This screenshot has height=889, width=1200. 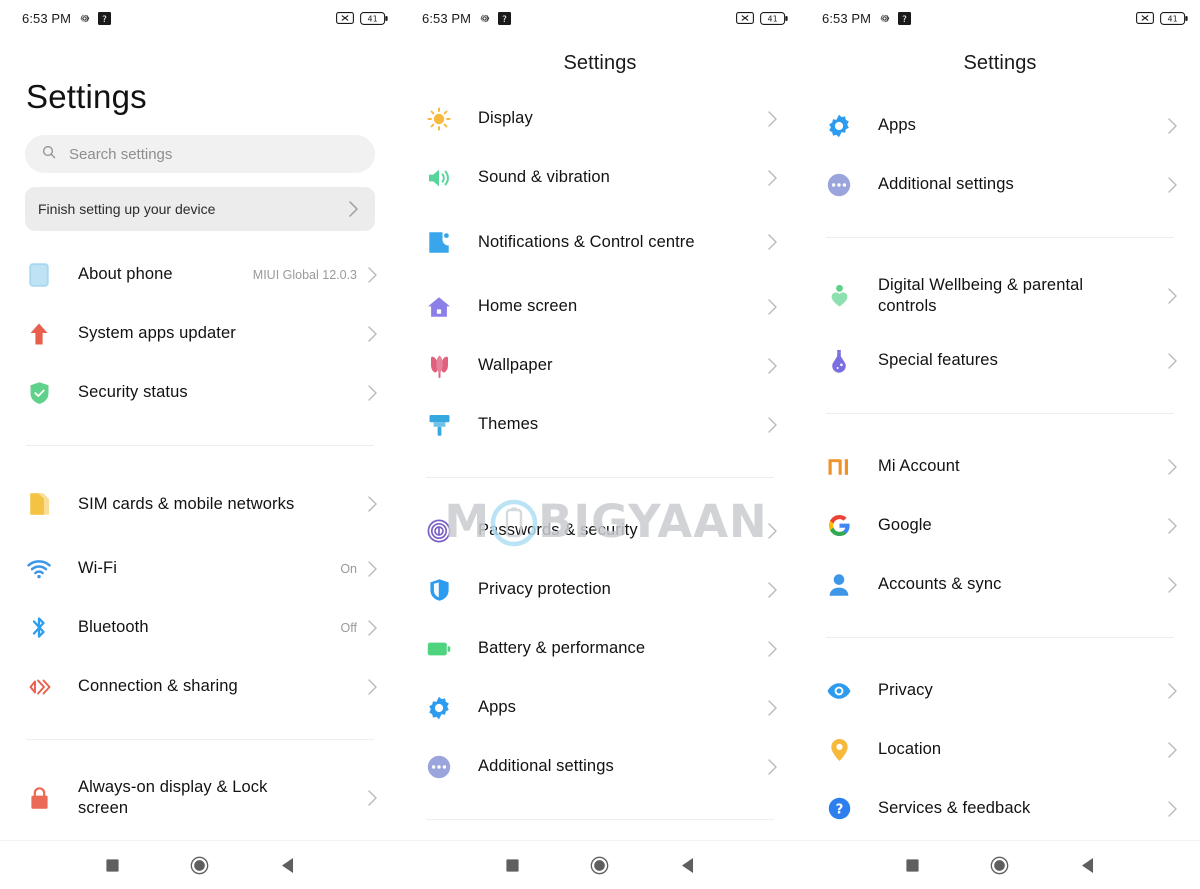 I want to click on list-divider, so click(x=600, y=819).